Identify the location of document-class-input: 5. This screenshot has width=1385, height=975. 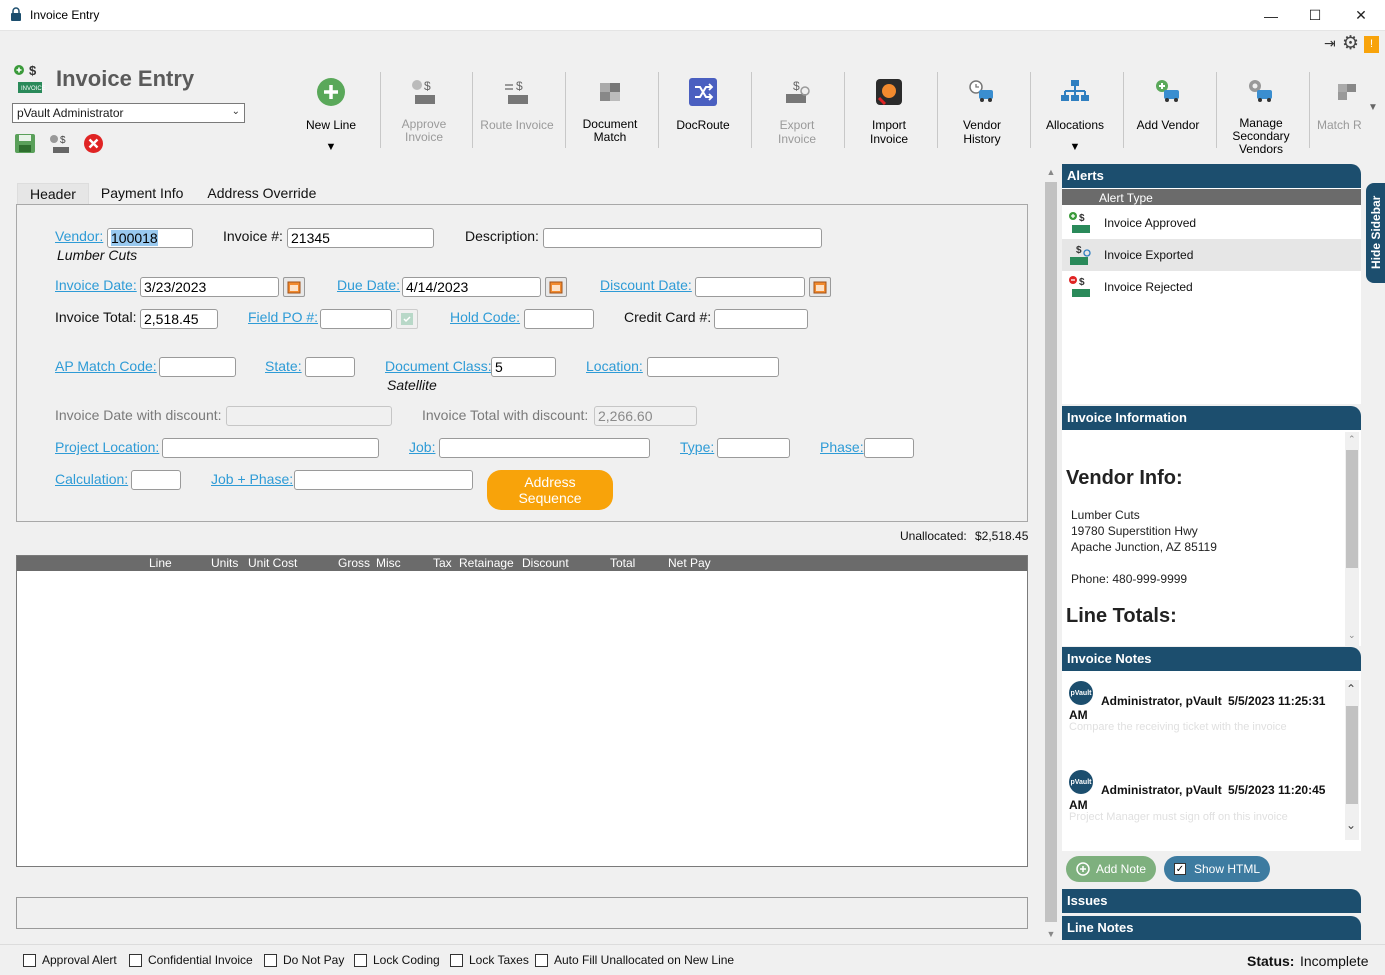
(523, 367).